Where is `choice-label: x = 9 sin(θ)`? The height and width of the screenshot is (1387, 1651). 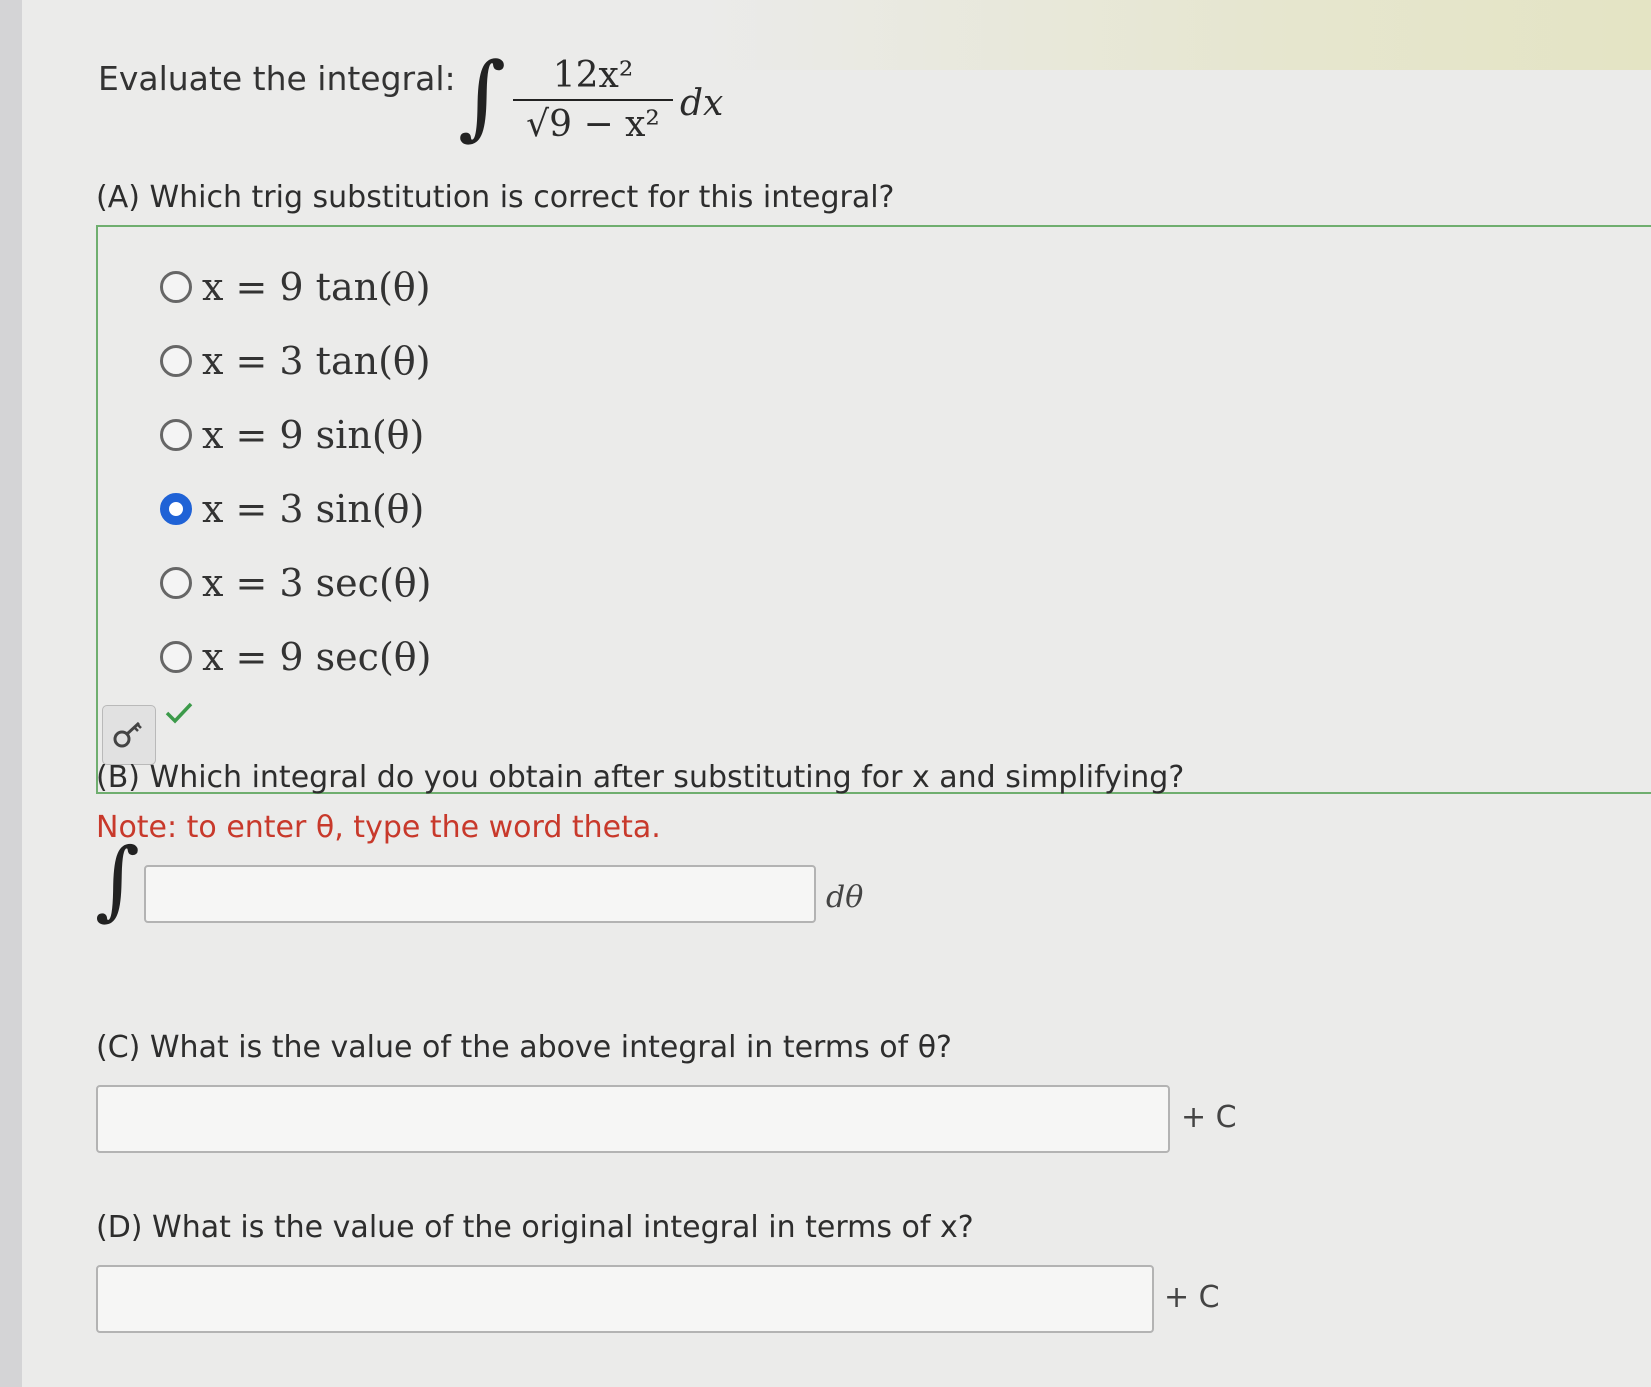
choice-label: x = 9 sin(θ) is located at coordinates (313, 435).